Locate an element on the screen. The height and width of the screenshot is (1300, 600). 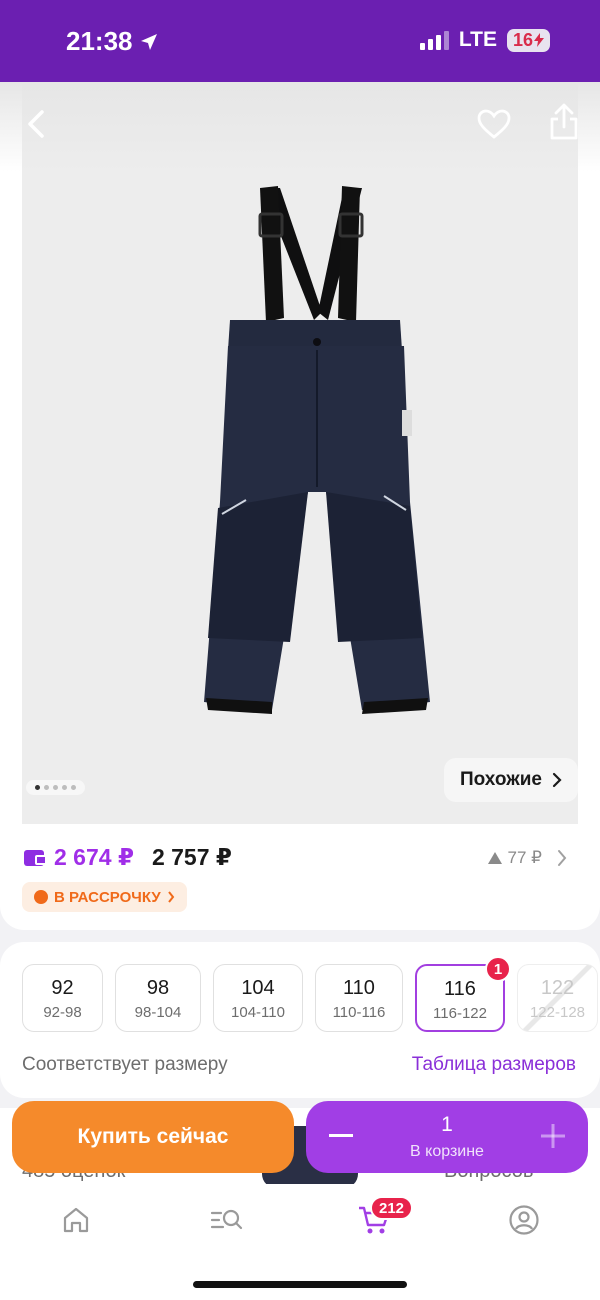
network-type: LTE is located at coordinates (477, 39).